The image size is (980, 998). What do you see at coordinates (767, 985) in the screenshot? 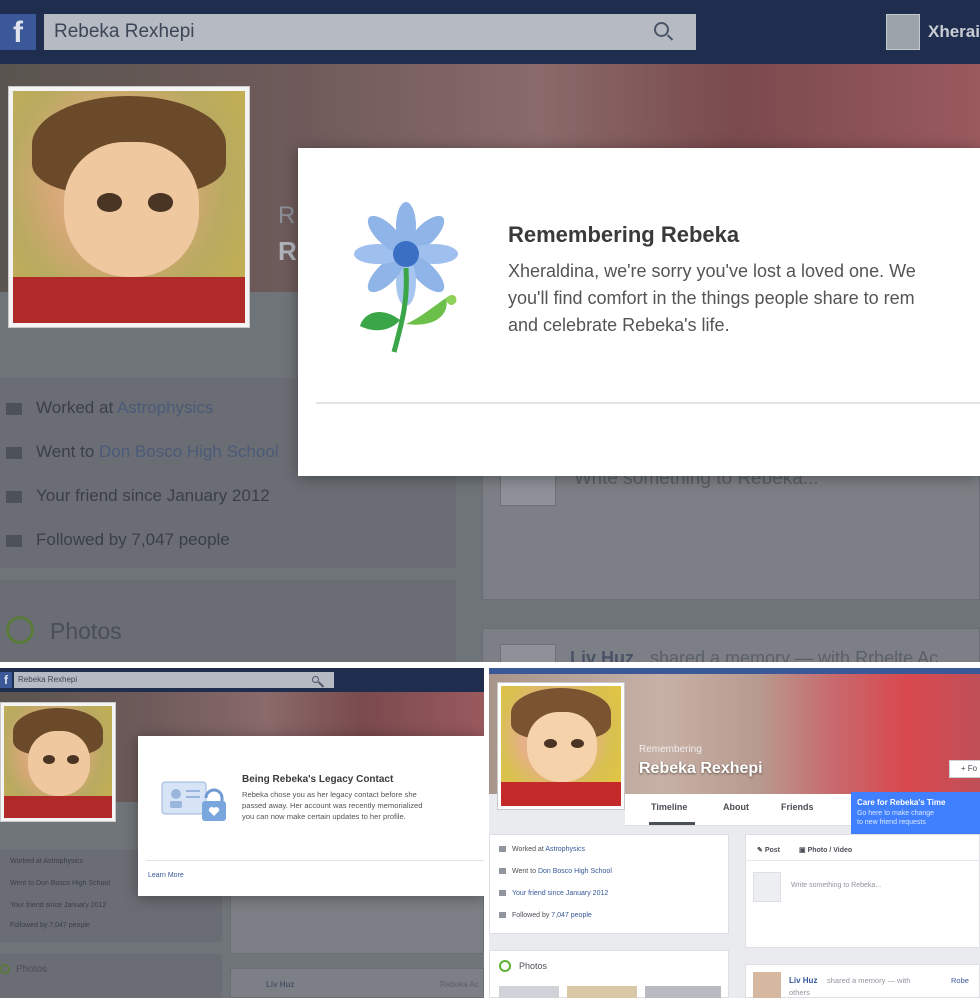
I see `feed-avatar-profile` at bounding box center [767, 985].